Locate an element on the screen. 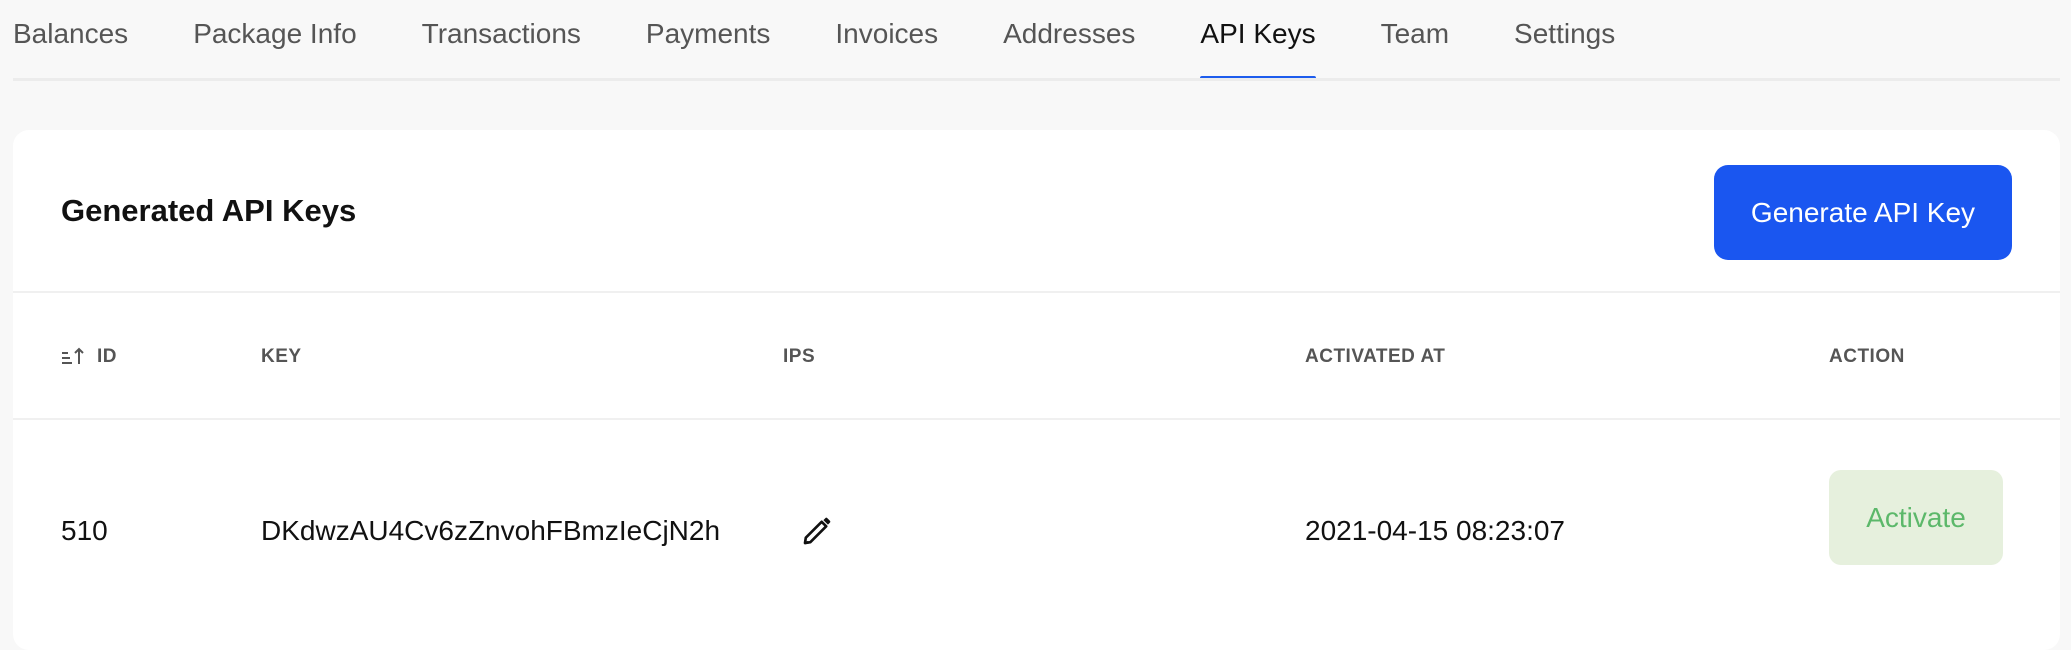 The width and height of the screenshot is (2071, 650). column-header-action: ACTION is located at coordinates (1867, 356).